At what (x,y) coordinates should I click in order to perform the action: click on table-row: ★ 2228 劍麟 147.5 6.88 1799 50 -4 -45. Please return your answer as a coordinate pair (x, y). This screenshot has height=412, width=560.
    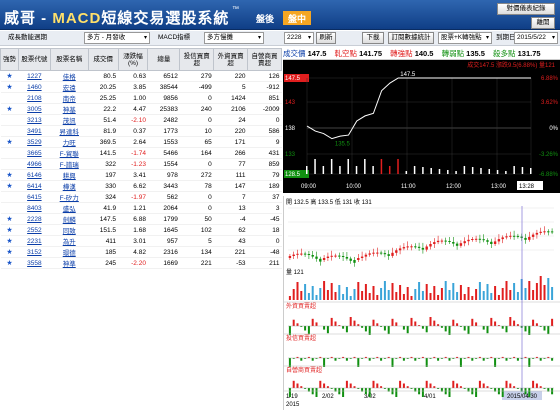
    Looking at the image, I should click on (141, 219).